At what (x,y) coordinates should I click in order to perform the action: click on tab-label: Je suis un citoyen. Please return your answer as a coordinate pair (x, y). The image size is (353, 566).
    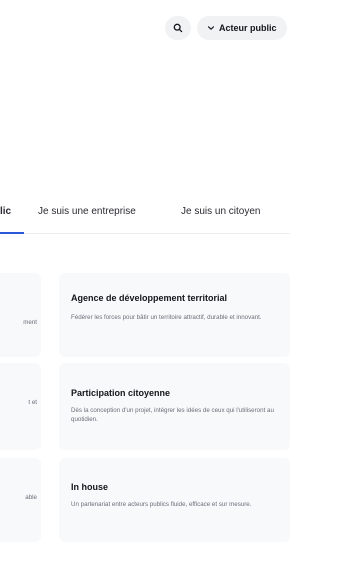
    Looking at the image, I should click on (221, 211).